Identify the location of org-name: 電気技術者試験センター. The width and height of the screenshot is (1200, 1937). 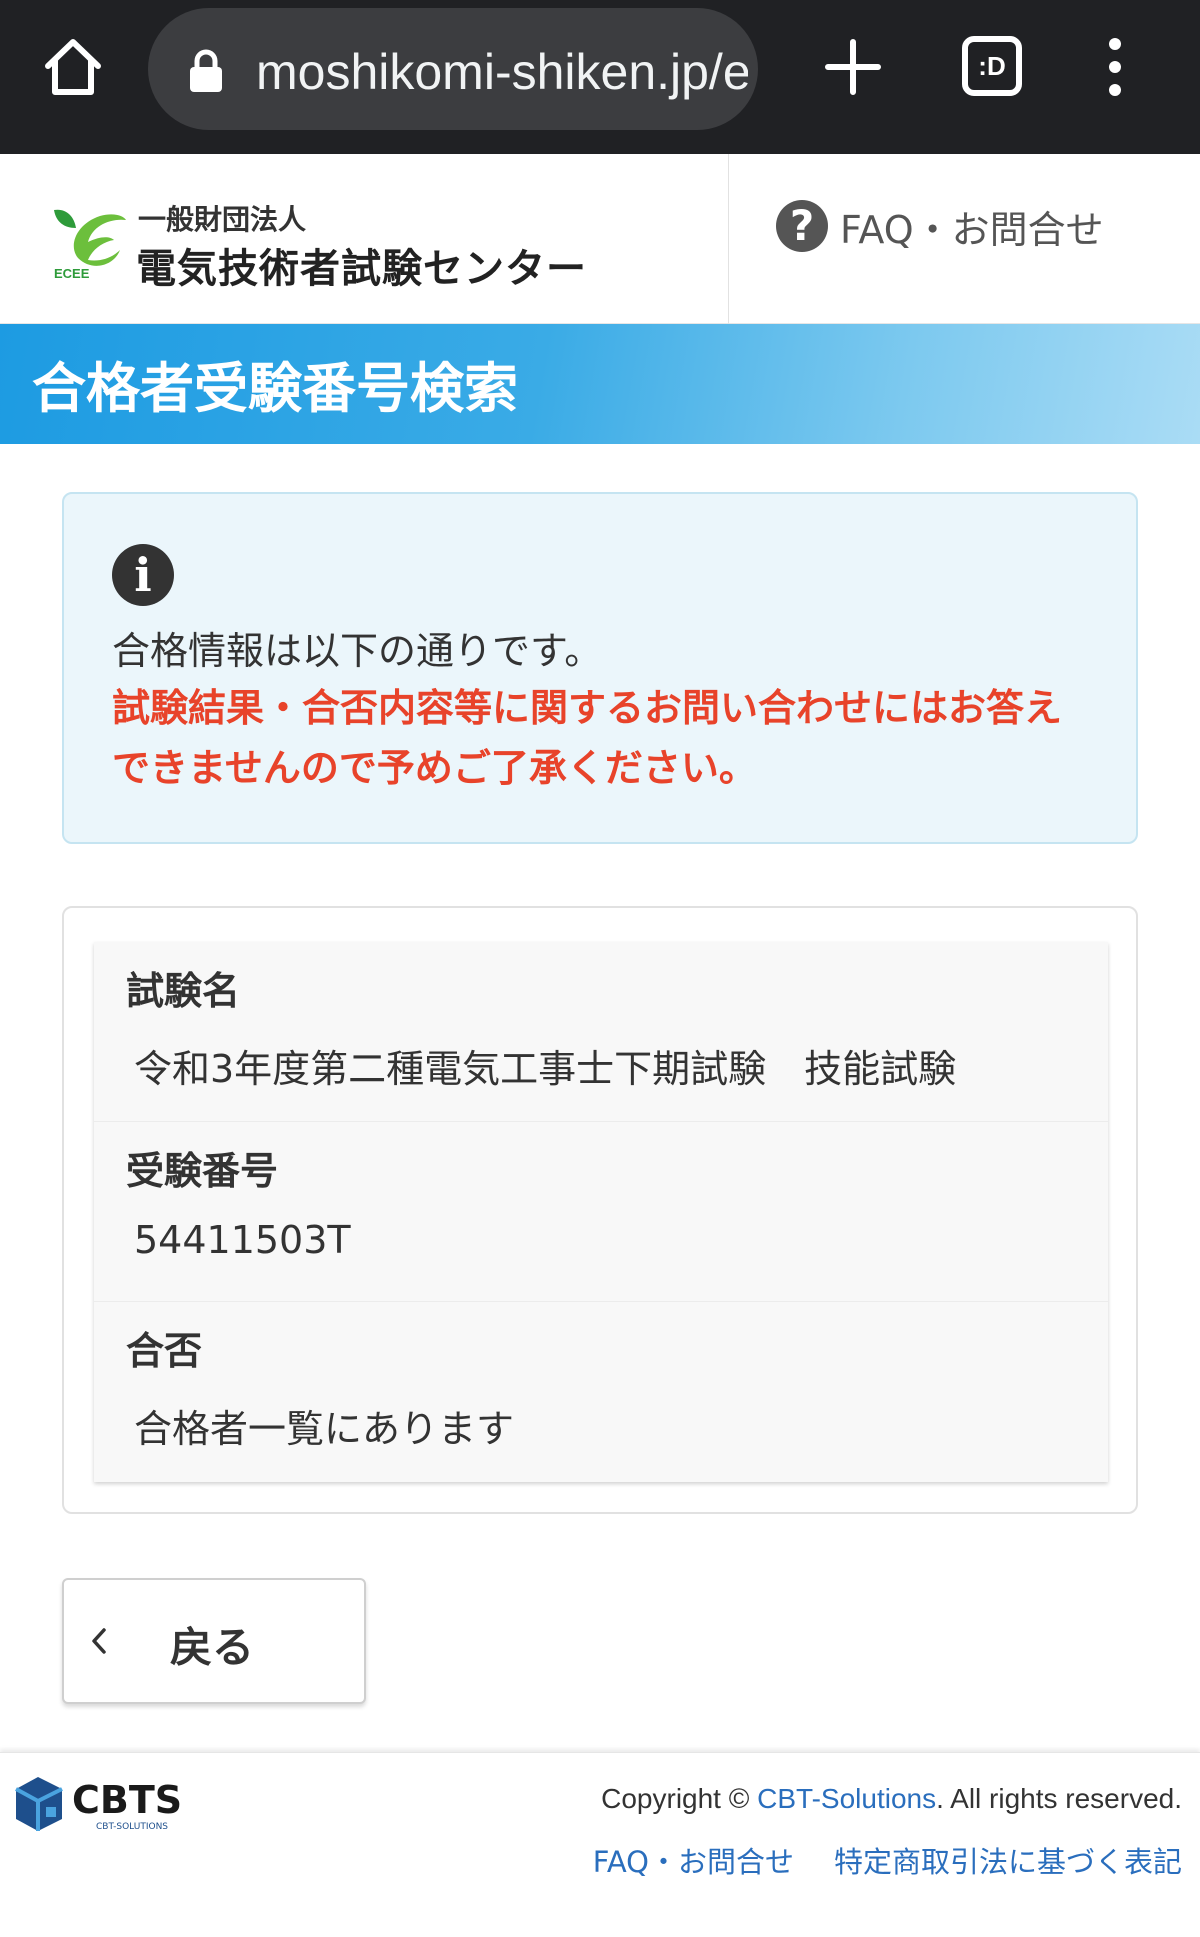
(361, 269).